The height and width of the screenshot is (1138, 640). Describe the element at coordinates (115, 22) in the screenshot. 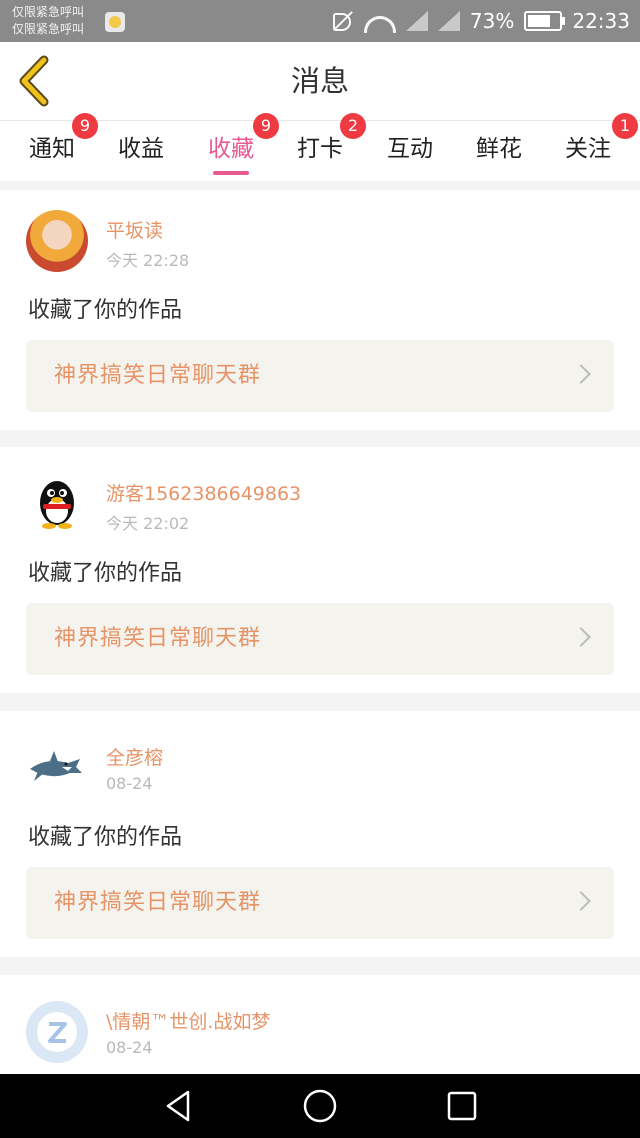

I see `face-icon` at that location.